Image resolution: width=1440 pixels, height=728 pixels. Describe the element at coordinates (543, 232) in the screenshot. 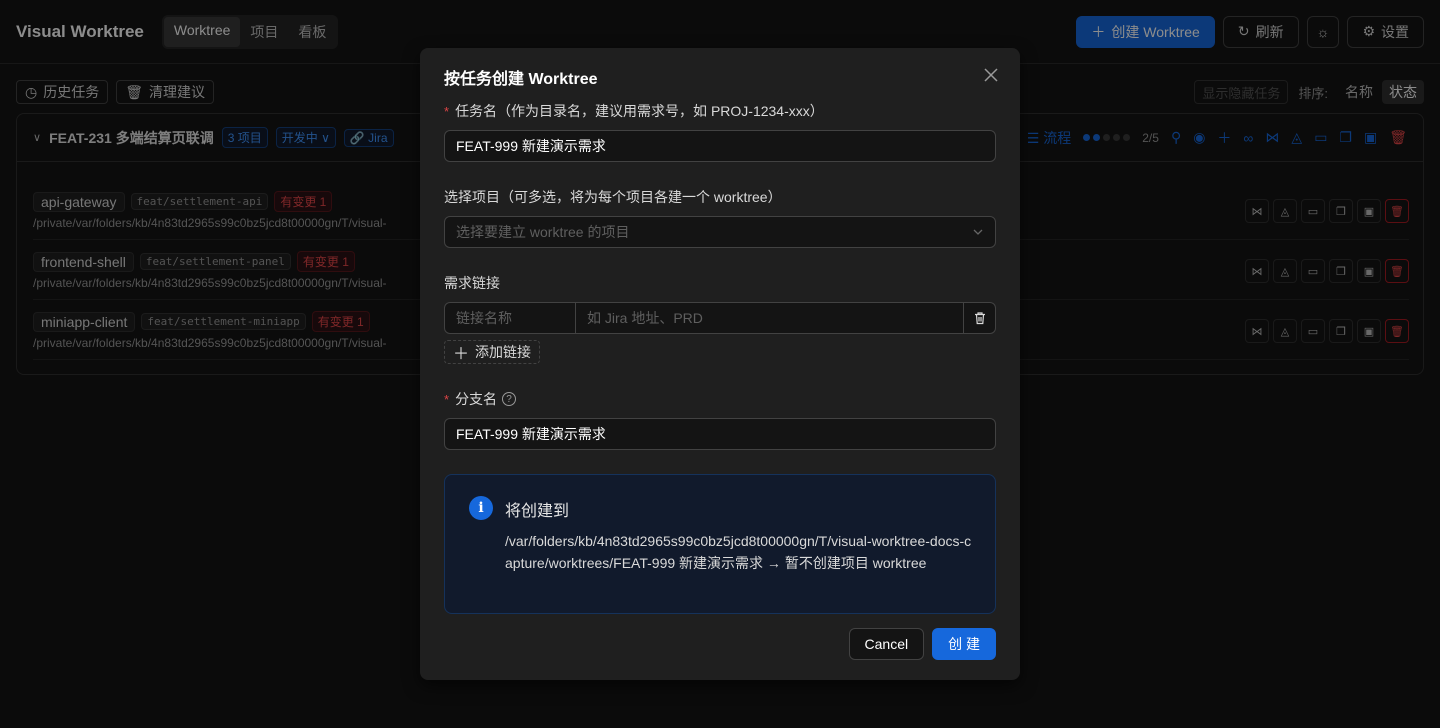

I see `projects-placeholder: 选择要建立 worktree 的项目` at that location.